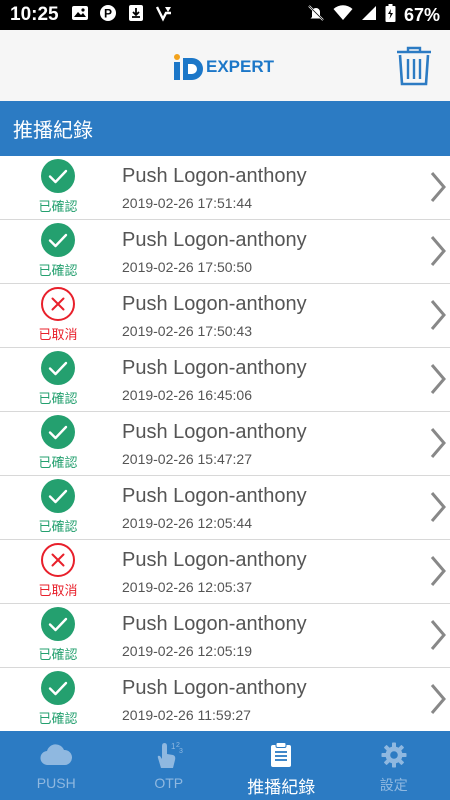 The height and width of the screenshot is (800, 450). Describe the element at coordinates (181, 751) in the screenshot. I see `svg-text: 3` at that location.